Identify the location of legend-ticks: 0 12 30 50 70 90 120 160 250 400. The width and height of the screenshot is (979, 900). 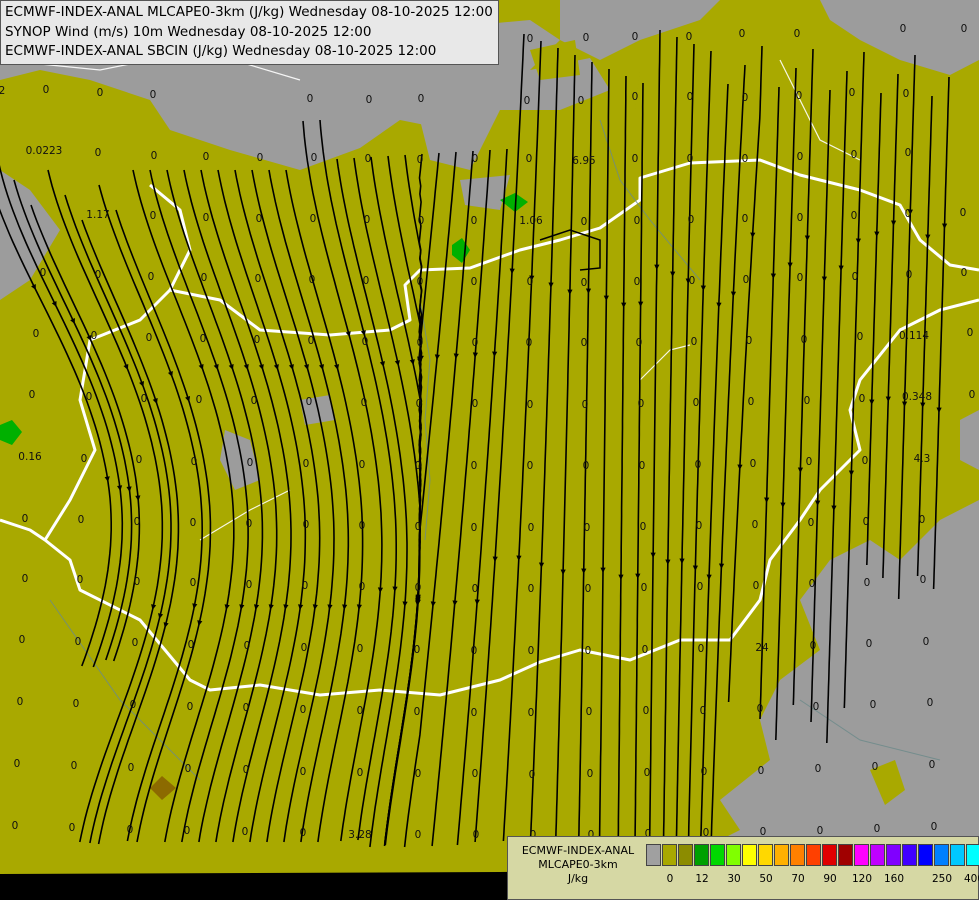
(812, 880).